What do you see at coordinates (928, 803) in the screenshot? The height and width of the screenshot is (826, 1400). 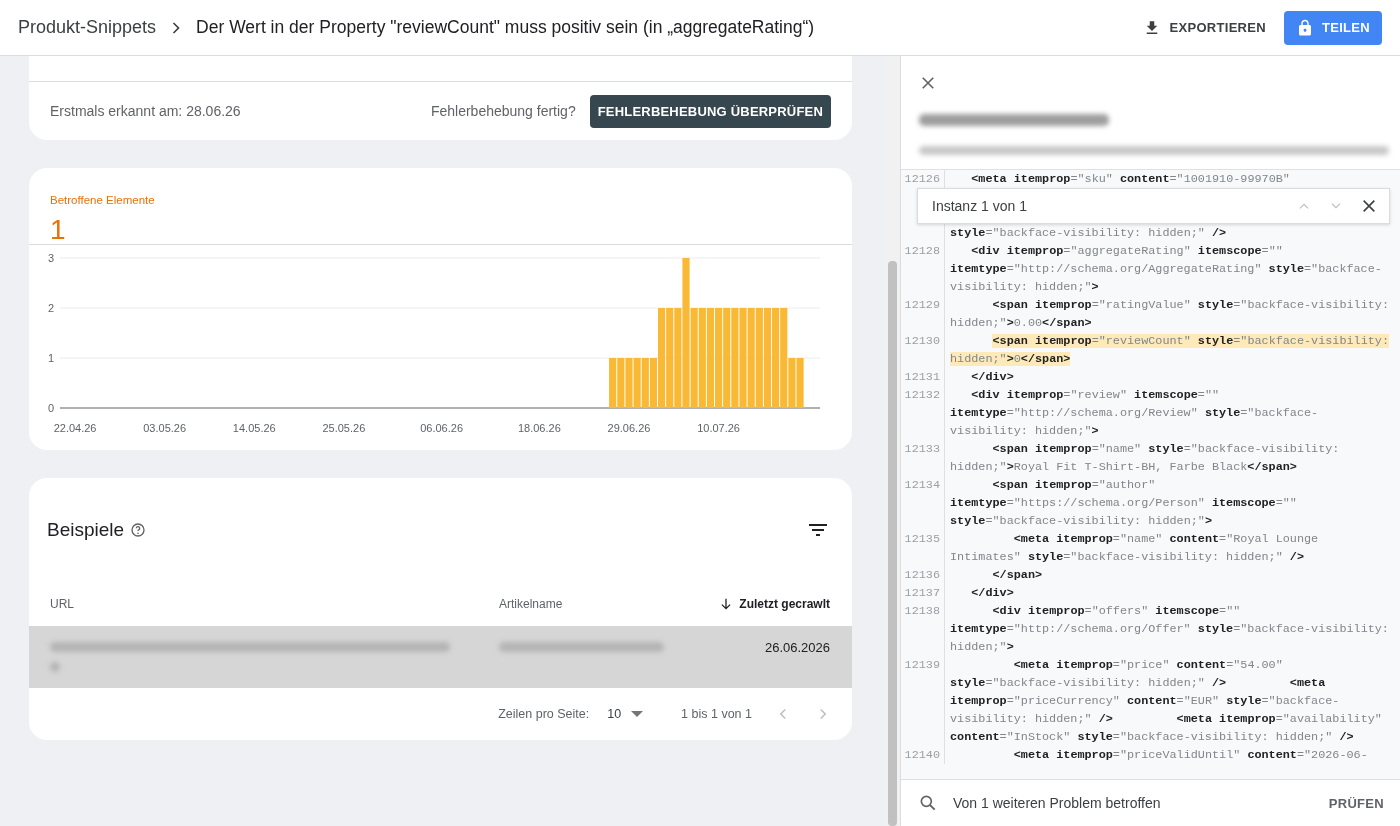 I see `search-icon` at bounding box center [928, 803].